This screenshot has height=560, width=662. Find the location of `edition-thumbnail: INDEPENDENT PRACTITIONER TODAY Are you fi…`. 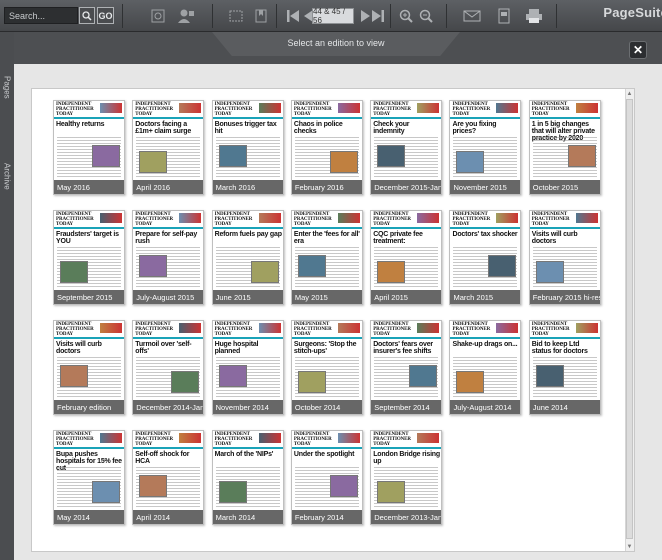

edition-thumbnail: INDEPENDENT PRACTITIONER TODAY Are you fi… is located at coordinates (485, 147).